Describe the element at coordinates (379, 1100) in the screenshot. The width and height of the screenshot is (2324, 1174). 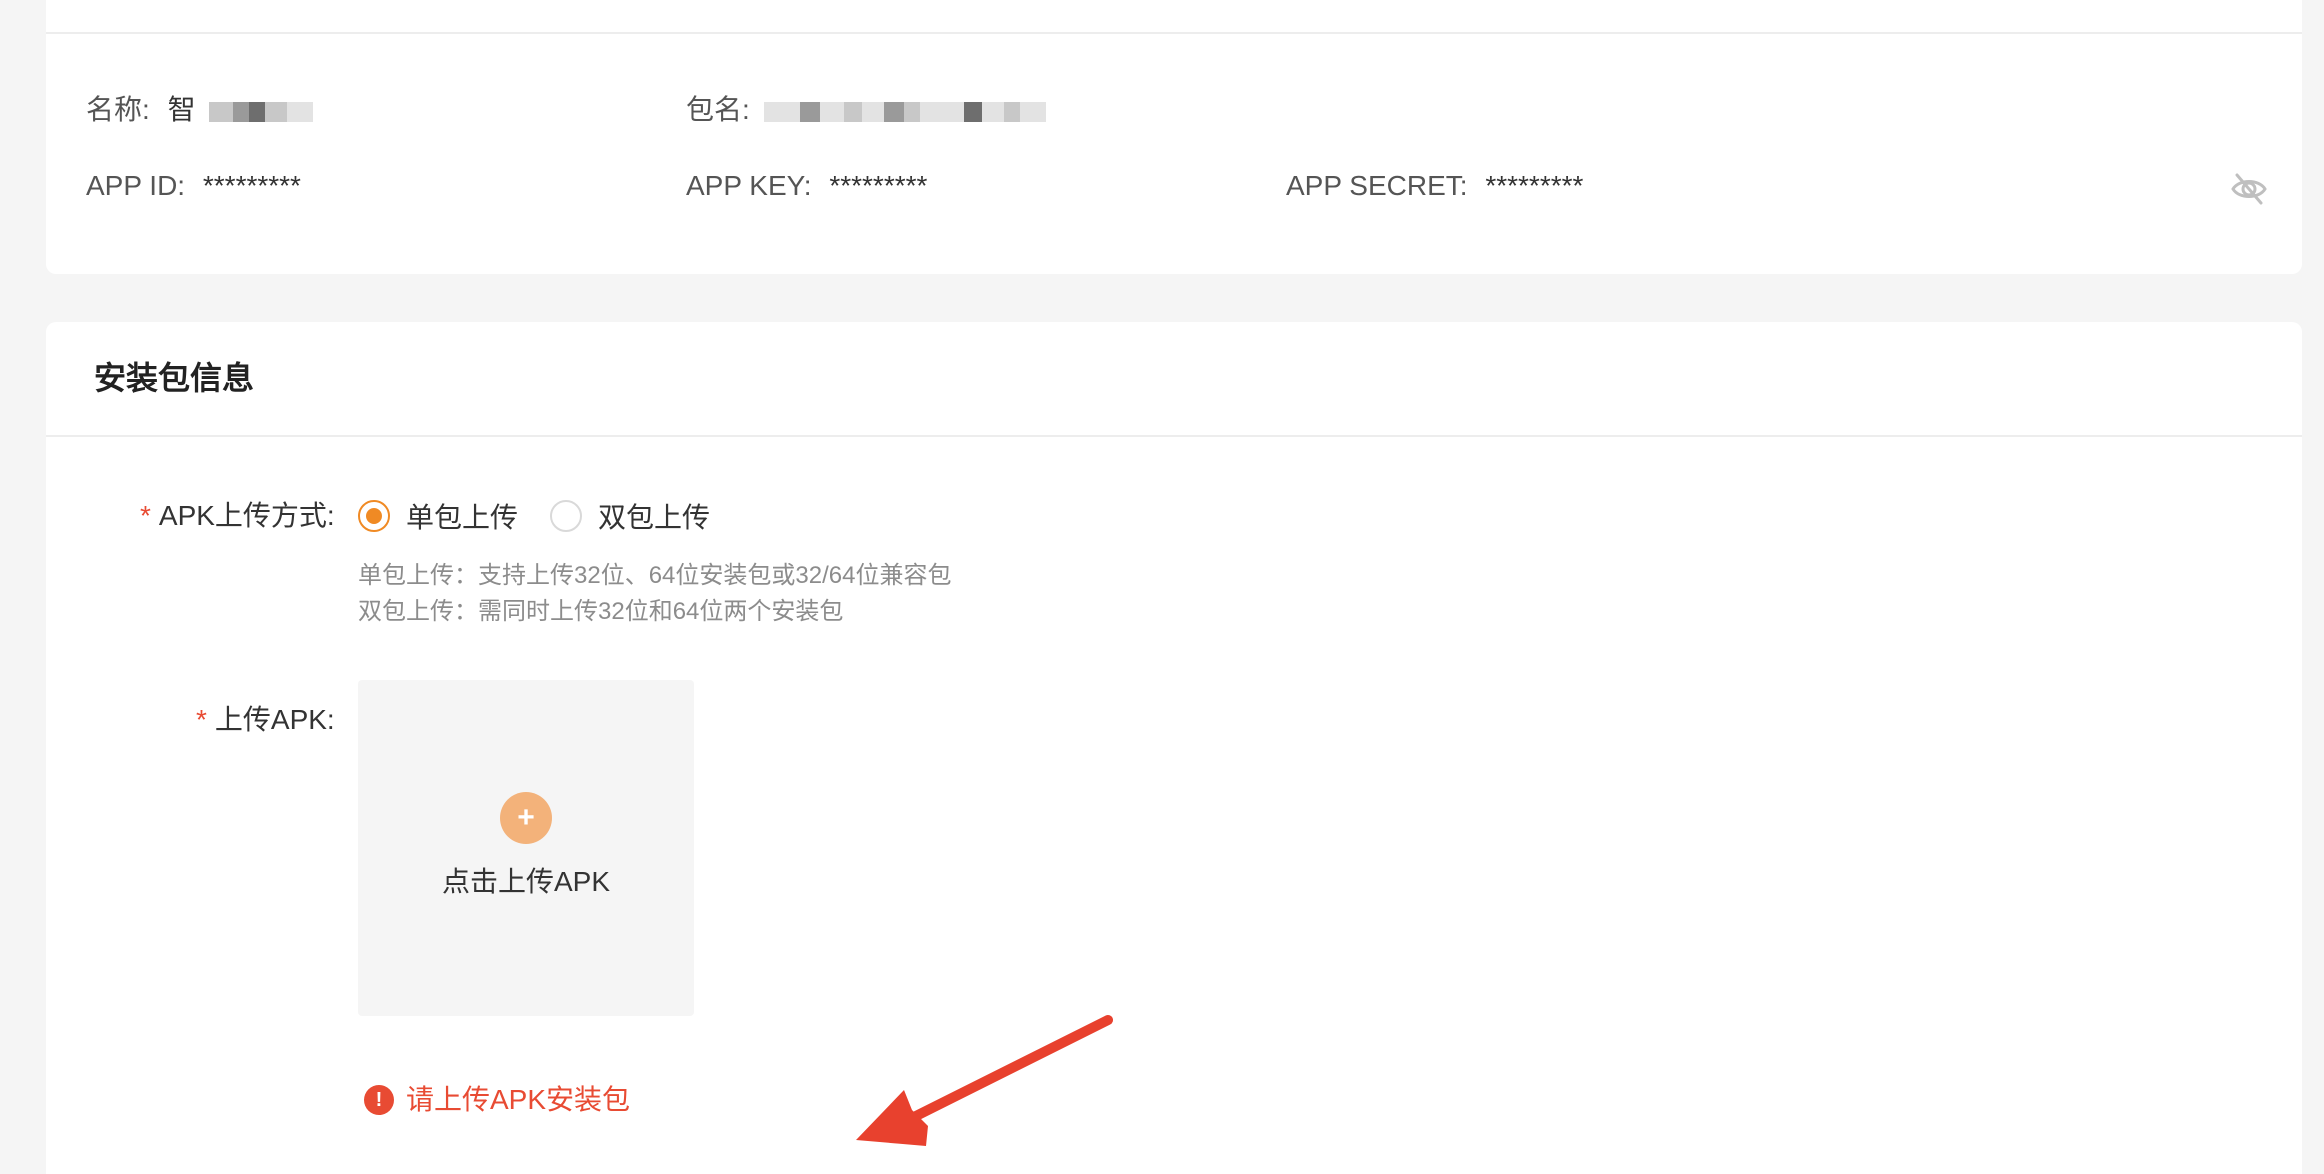
I see `error-icon: !` at that location.